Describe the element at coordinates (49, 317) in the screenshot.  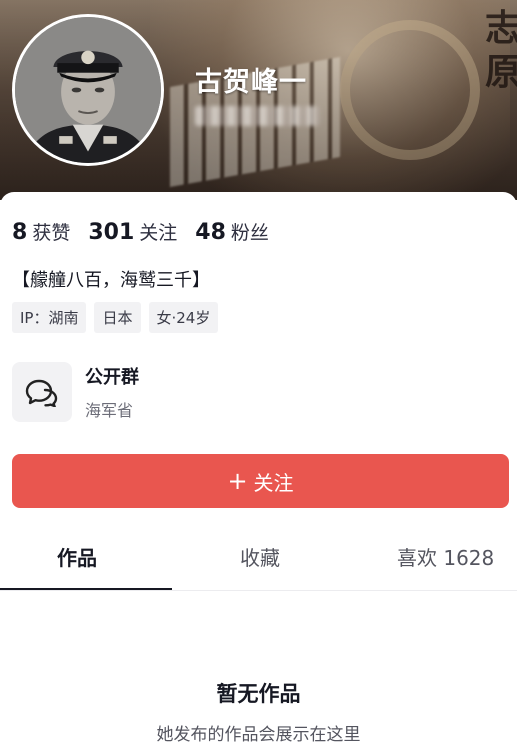
I see `tag-ip-location: IP：湖南` at that location.